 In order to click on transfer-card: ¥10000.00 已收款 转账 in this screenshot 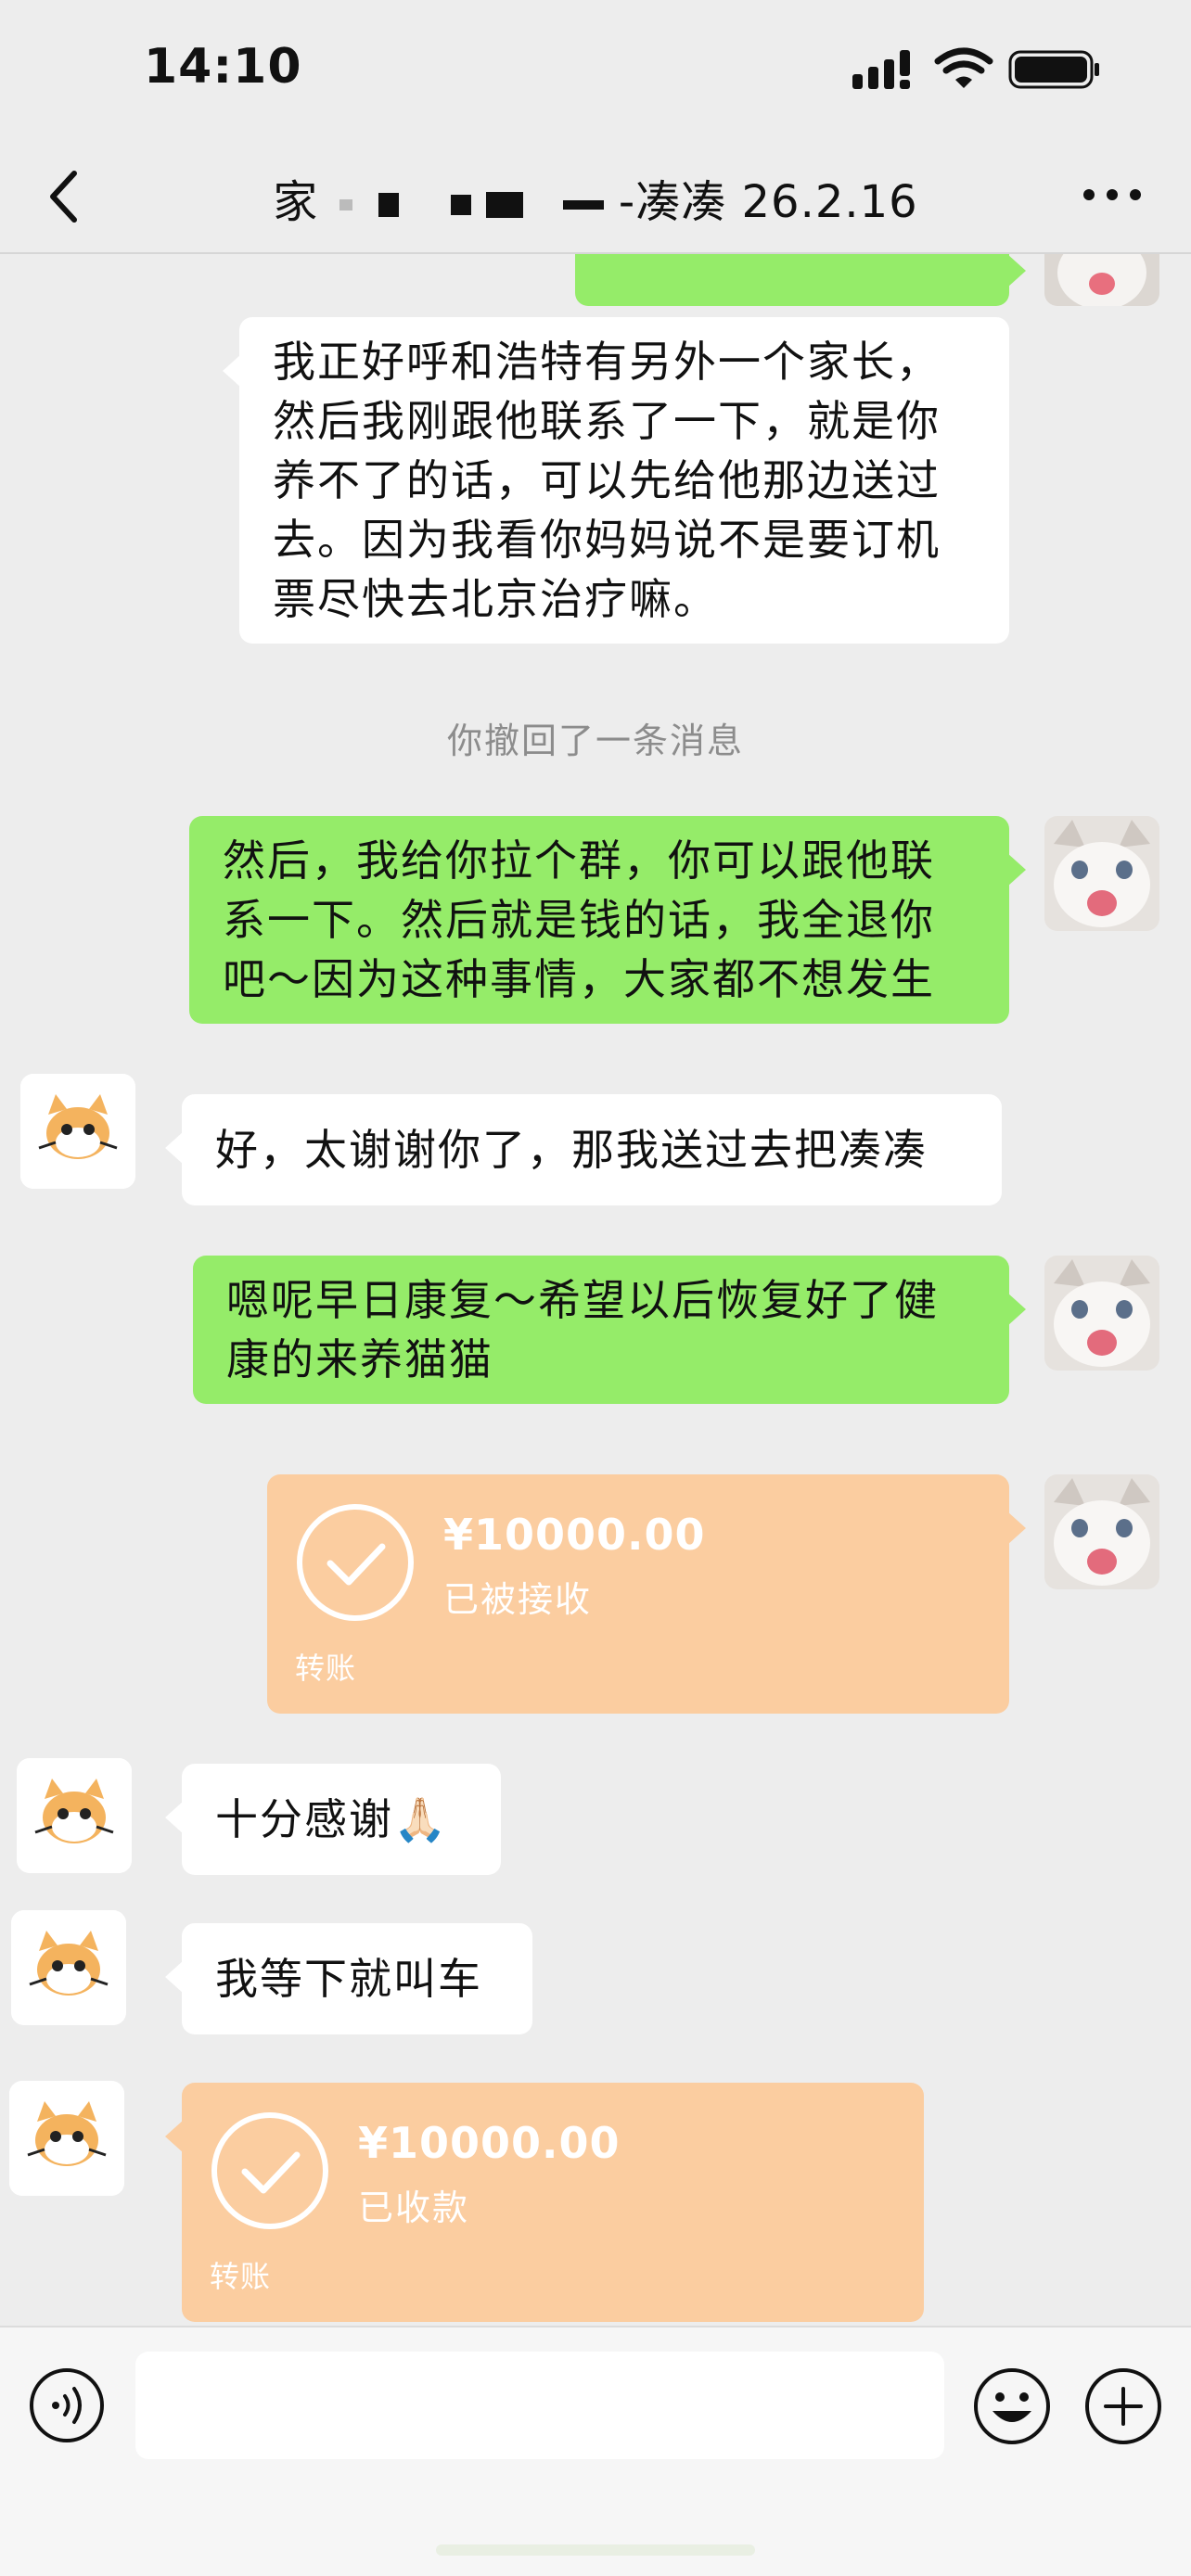, I will do `click(545, 2203)`.